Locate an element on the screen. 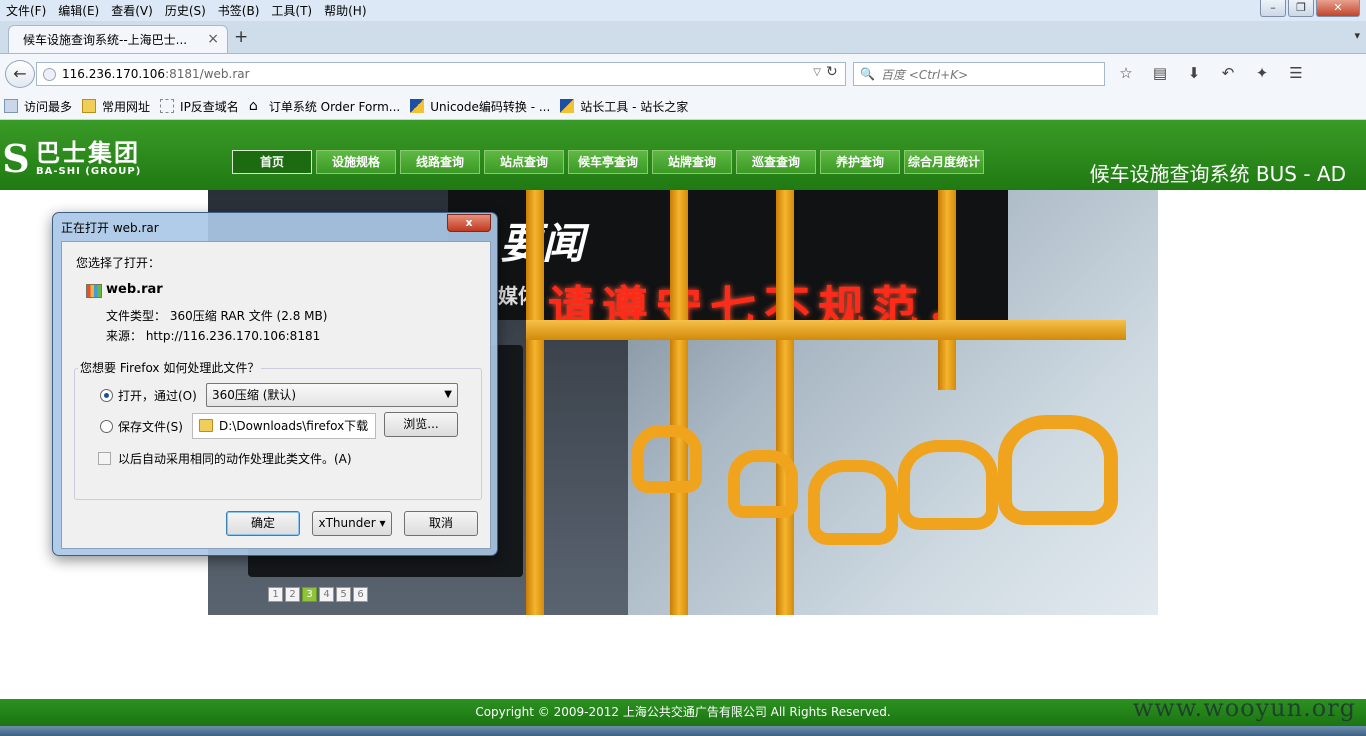  minimize-button: – is located at coordinates (1273, 8).